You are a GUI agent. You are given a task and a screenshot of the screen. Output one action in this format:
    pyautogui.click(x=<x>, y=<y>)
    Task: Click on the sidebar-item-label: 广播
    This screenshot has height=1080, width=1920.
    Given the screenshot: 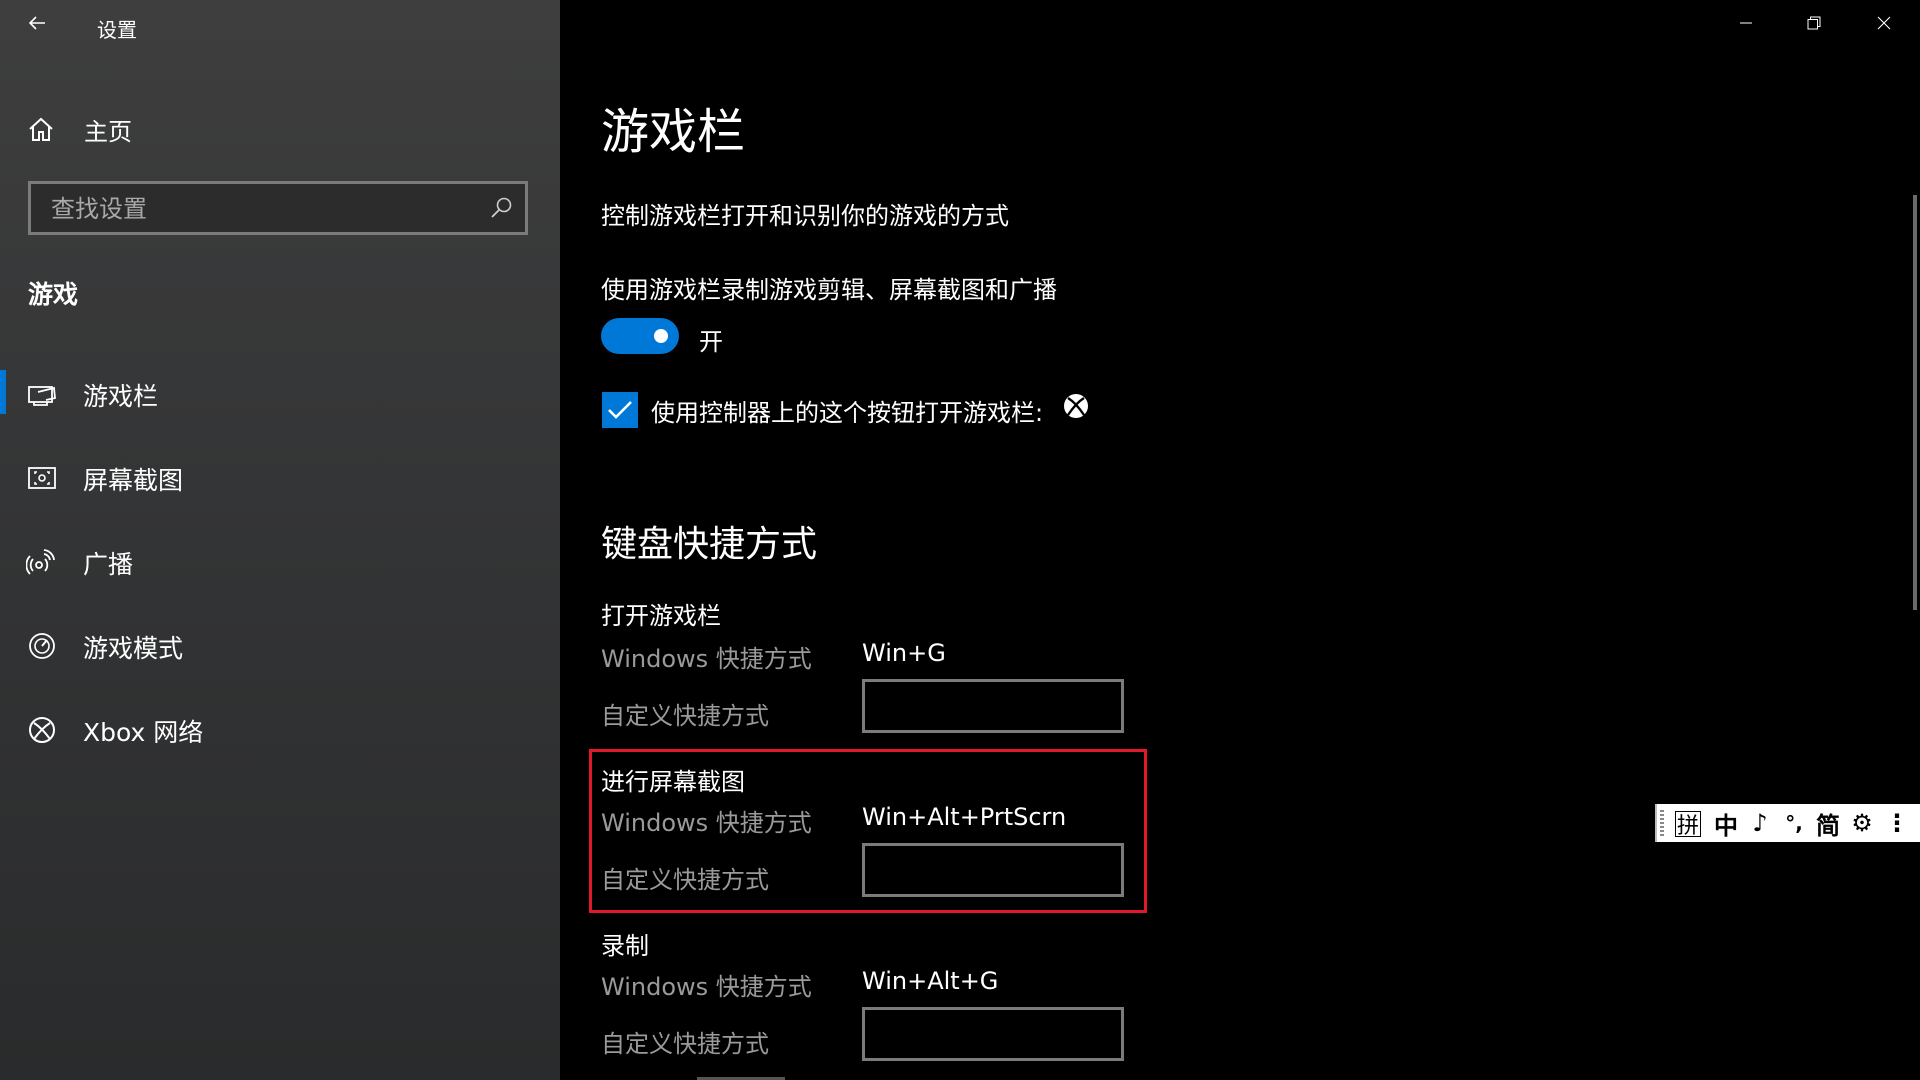 What is the action you would take?
    pyautogui.click(x=108, y=564)
    